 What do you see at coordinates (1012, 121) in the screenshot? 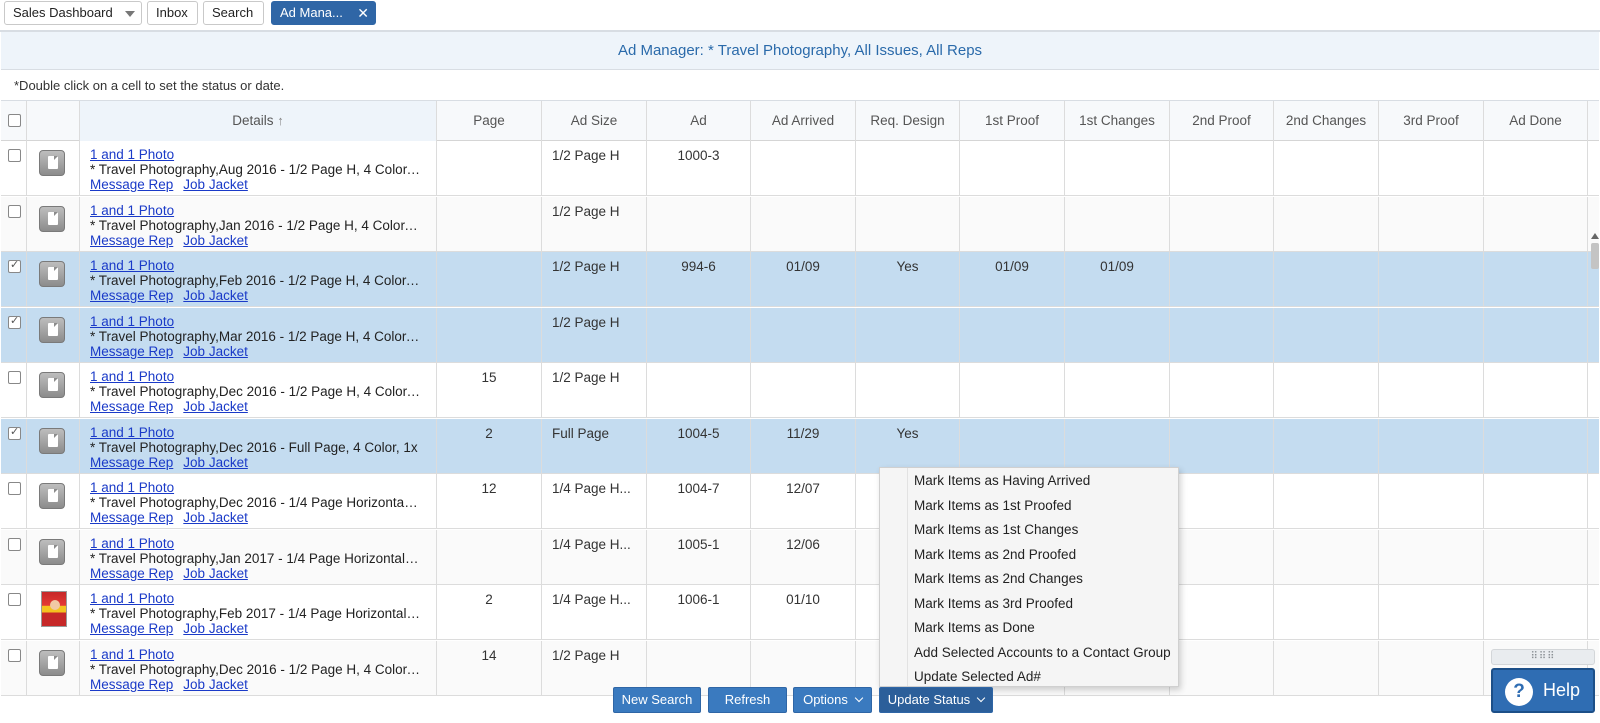
I see `header-1st-proof: 1st Proof` at bounding box center [1012, 121].